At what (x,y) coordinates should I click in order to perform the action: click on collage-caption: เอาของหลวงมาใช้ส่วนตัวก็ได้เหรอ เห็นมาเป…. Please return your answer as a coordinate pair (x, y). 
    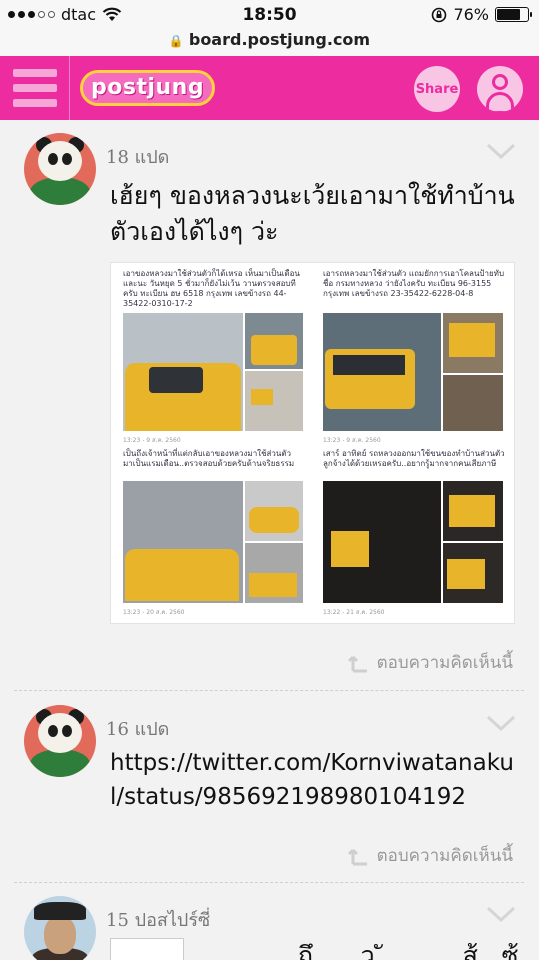
    Looking at the image, I should click on (211, 288).